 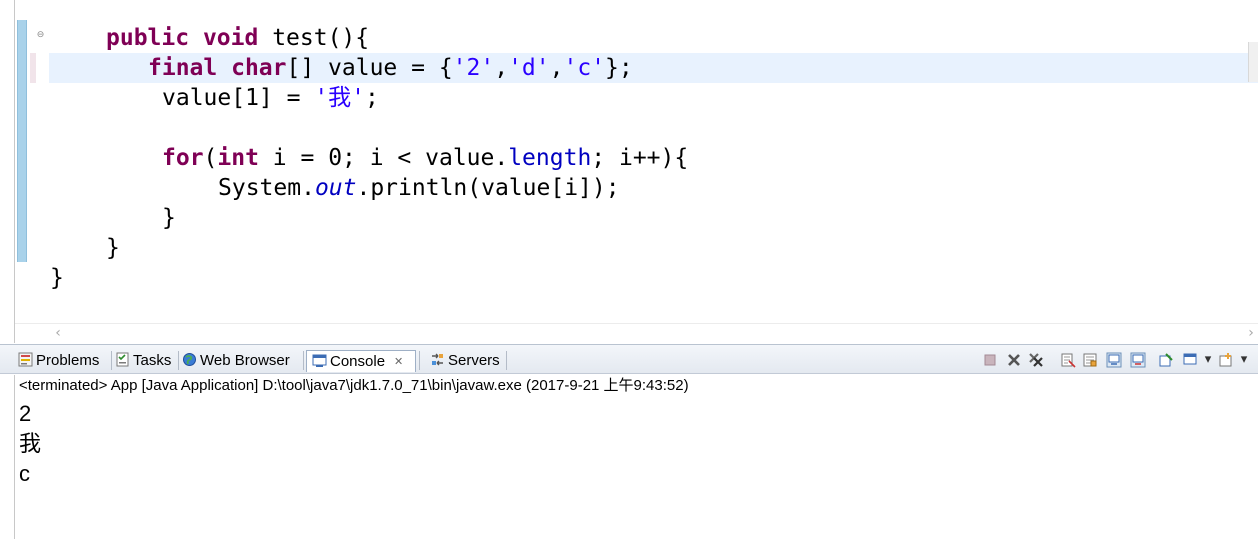 What do you see at coordinates (1036, 360) in the screenshot?
I see `remove-all-launches-icon` at bounding box center [1036, 360].